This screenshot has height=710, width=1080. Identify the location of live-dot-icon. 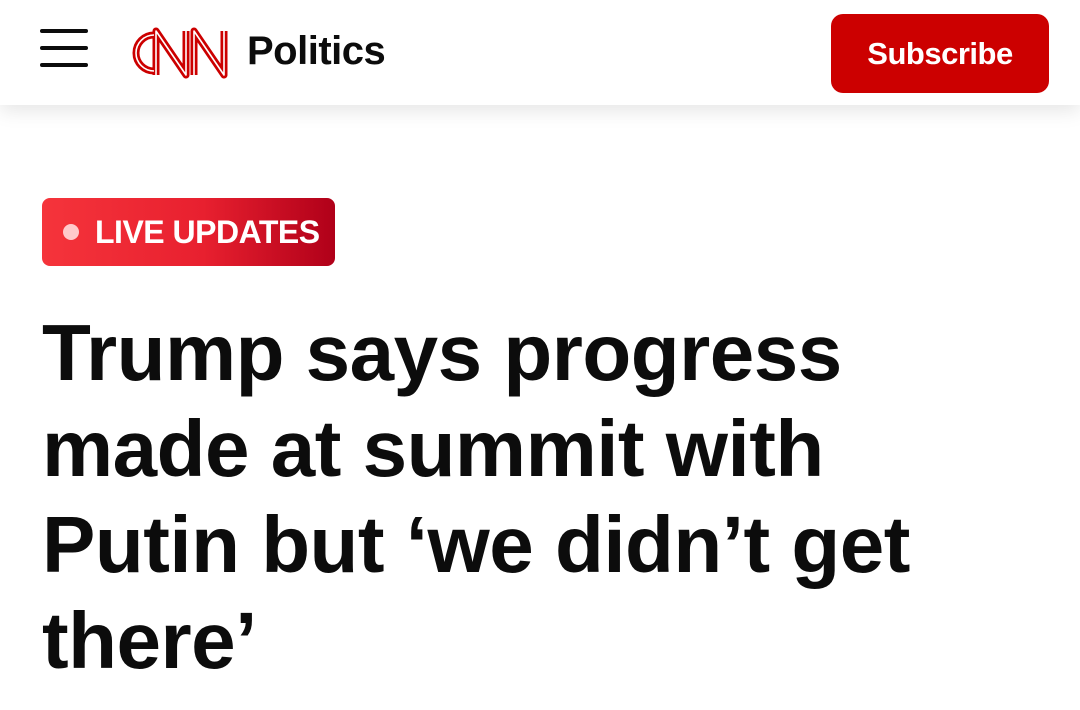
(71, 232).